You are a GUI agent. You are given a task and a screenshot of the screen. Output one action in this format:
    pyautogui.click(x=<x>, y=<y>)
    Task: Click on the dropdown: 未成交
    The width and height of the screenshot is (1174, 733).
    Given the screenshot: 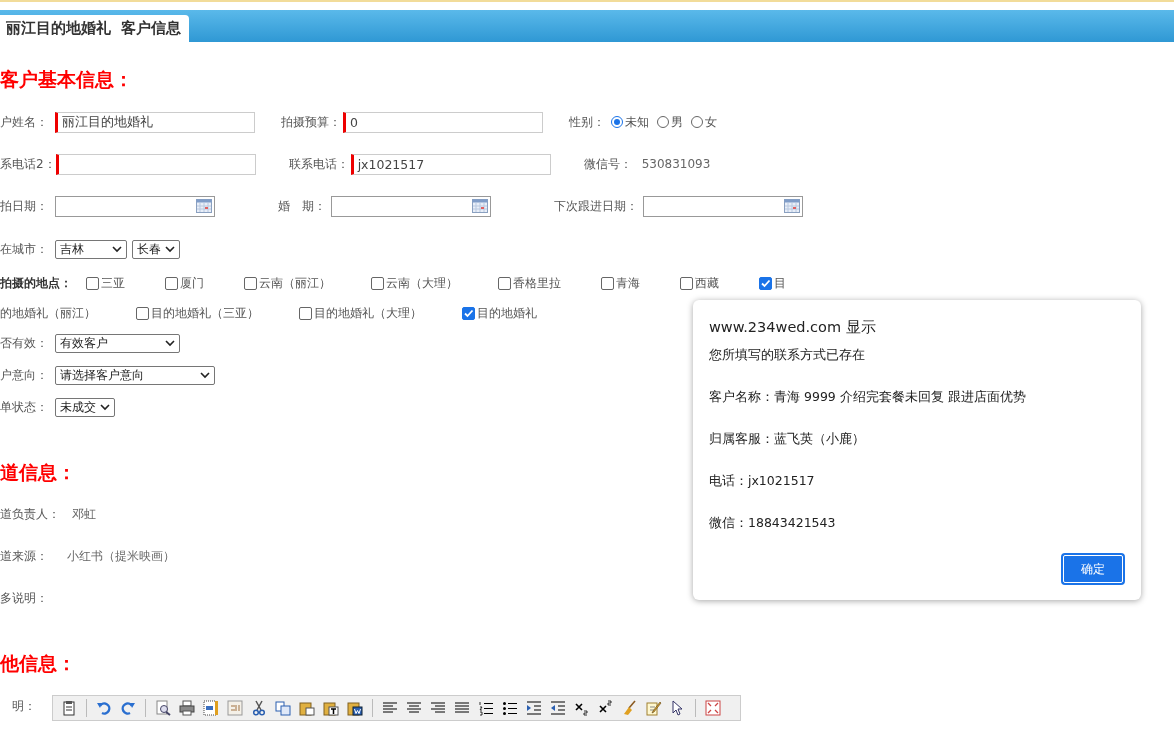 What is the action you would take?
    pyautogui.click(x=85, y=407)
    